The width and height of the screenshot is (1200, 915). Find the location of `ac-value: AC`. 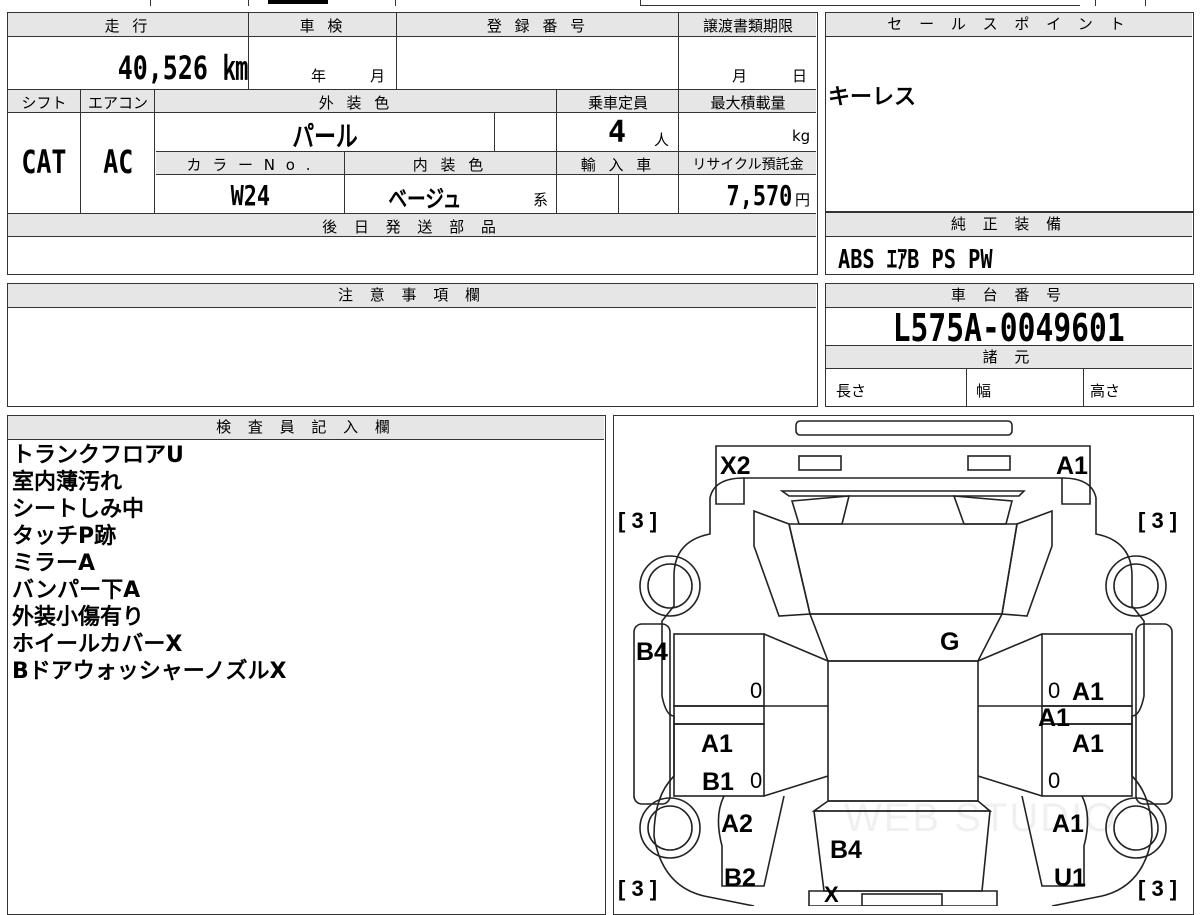

ac-value: AC is located at coordinates (118, 162).